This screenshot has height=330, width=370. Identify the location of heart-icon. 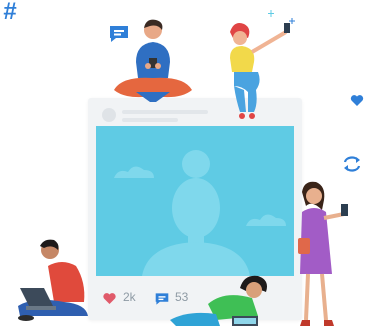
(357, 100).